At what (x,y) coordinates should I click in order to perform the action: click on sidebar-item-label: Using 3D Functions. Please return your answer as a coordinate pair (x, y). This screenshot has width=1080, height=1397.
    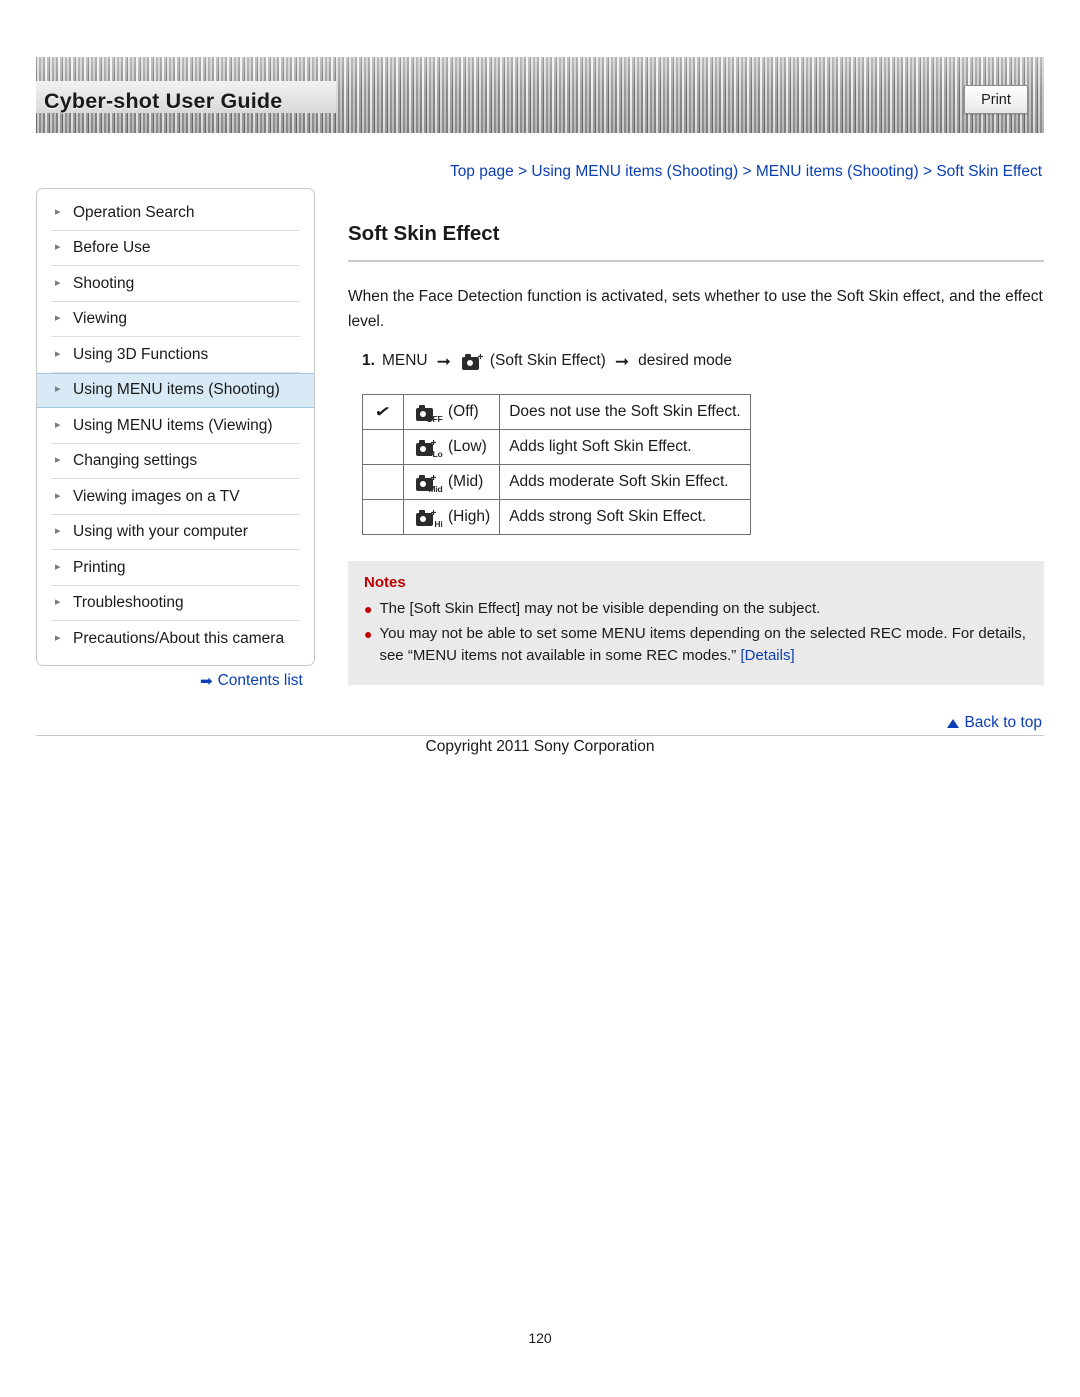
    Looking at the image, I should click on (141, 354).